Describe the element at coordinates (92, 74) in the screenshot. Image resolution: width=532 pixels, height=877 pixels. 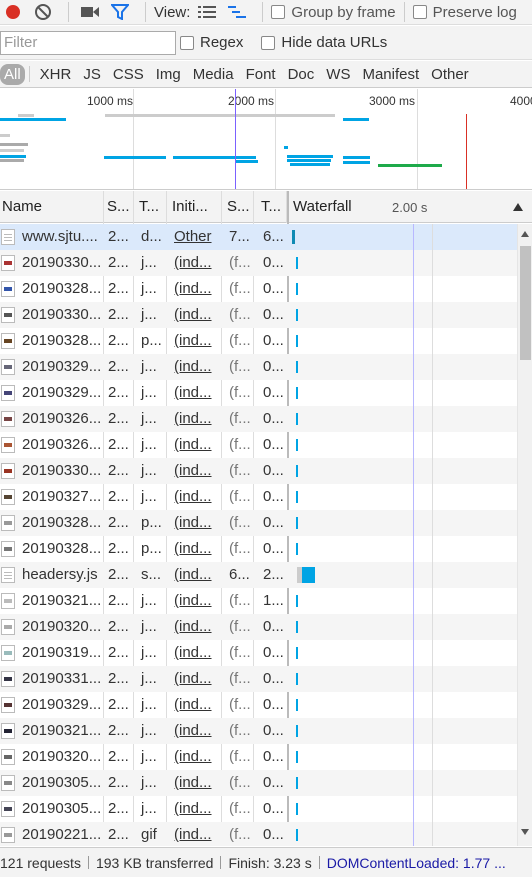
I see `type-filter-js: JS` at that location.